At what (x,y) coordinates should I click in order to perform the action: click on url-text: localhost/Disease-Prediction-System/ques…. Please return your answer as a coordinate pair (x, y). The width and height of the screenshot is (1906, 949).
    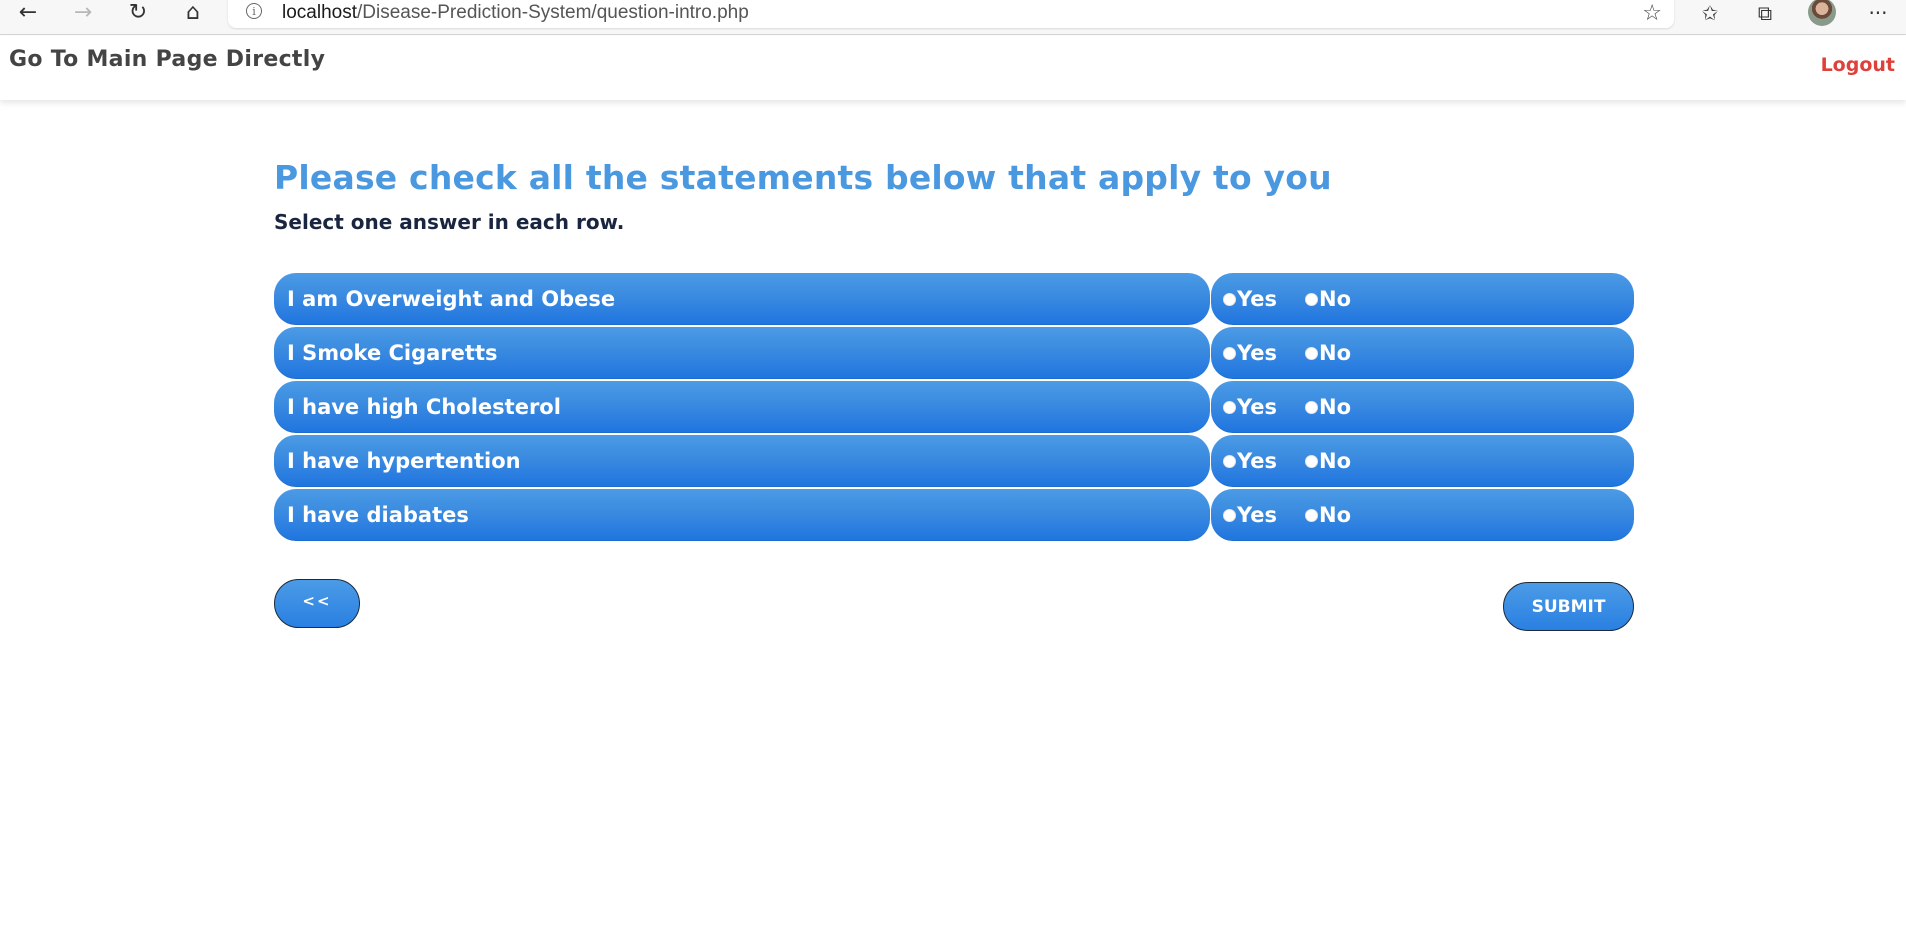
    Looking at the image, I should click on (515, 13).